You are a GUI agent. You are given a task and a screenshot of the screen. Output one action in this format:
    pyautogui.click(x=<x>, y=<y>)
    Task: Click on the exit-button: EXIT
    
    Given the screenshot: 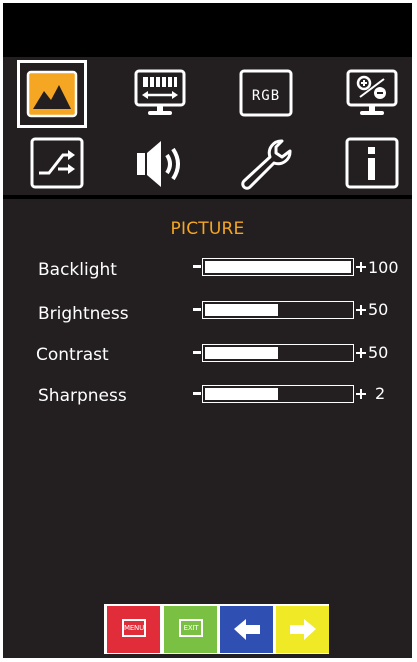 What is the action you would take?
    pyautogui.click(x=190, y=629)
    